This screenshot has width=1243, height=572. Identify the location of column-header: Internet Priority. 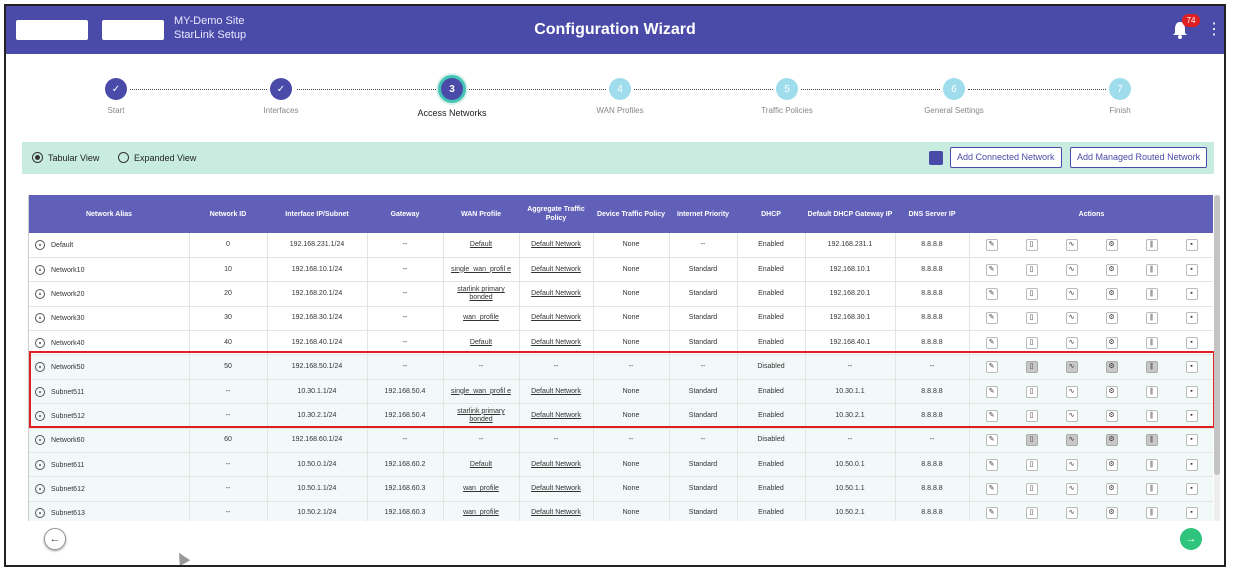
(703, 214).